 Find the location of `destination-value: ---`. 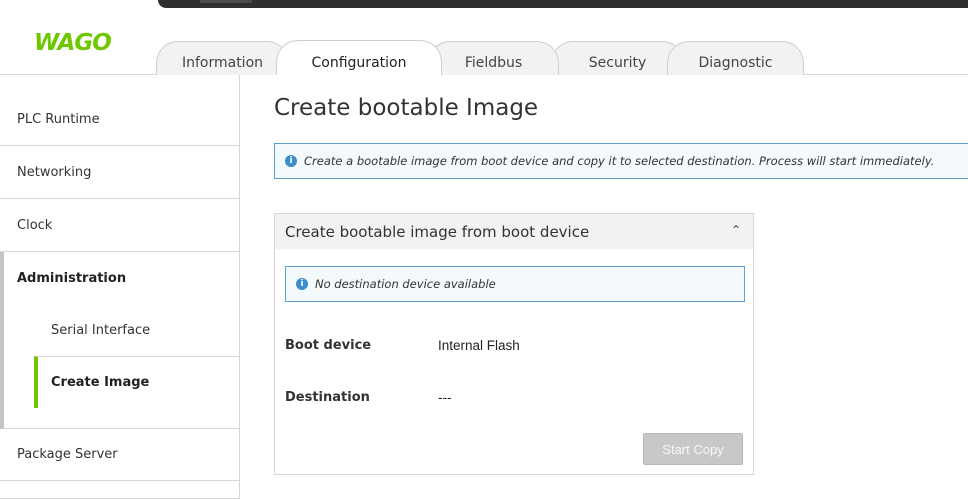

destination-value: --- is located at coordinates (445, 397).